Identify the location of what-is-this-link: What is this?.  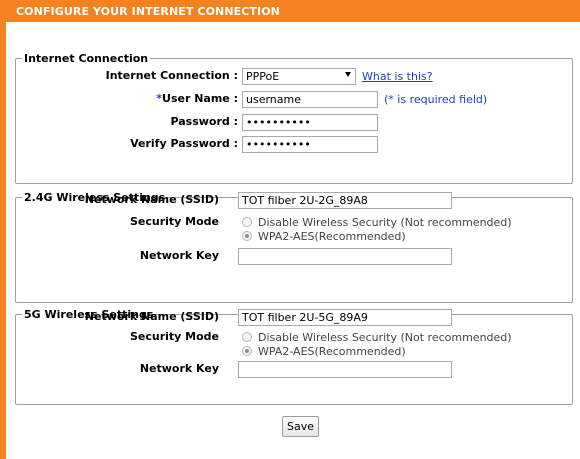
(397, 76).